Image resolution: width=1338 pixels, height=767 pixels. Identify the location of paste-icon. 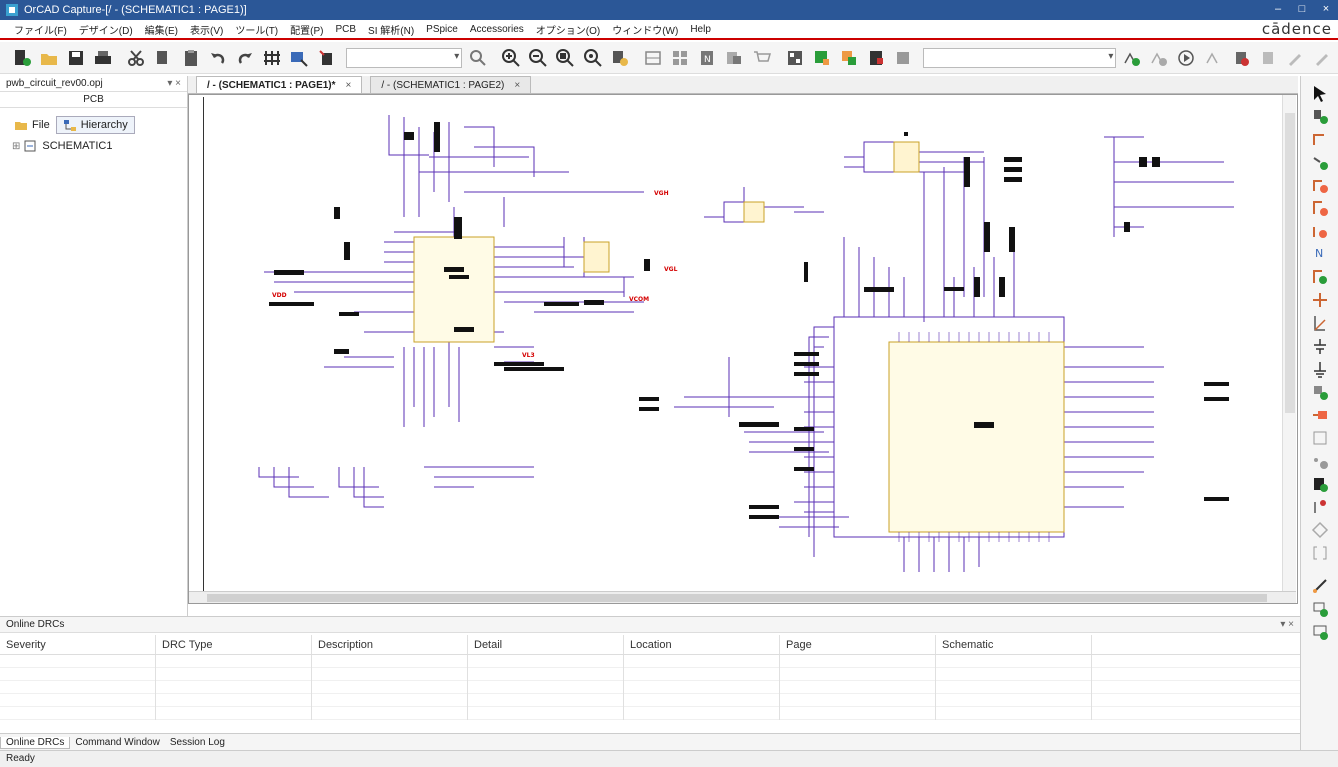
(190, 58).